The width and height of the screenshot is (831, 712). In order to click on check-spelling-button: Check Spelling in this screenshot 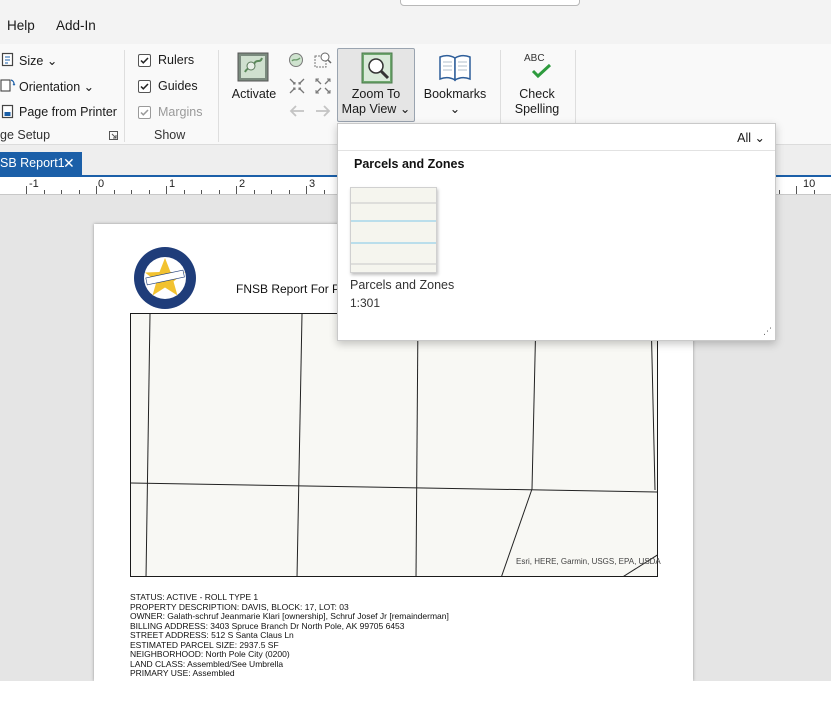, I will do `click(537, 102)`.